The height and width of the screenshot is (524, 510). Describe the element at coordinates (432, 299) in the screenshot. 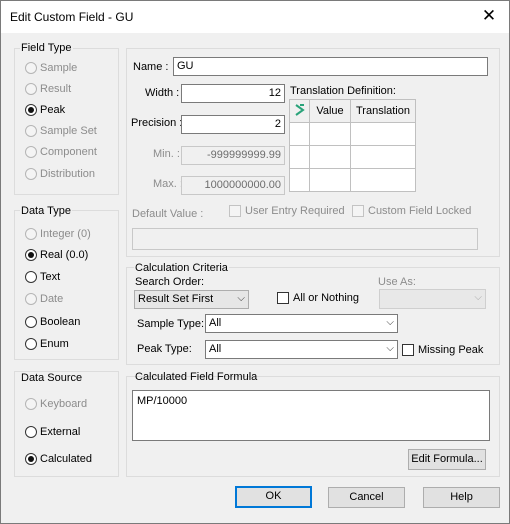

I see `use-as-select: ⌵` at that location.